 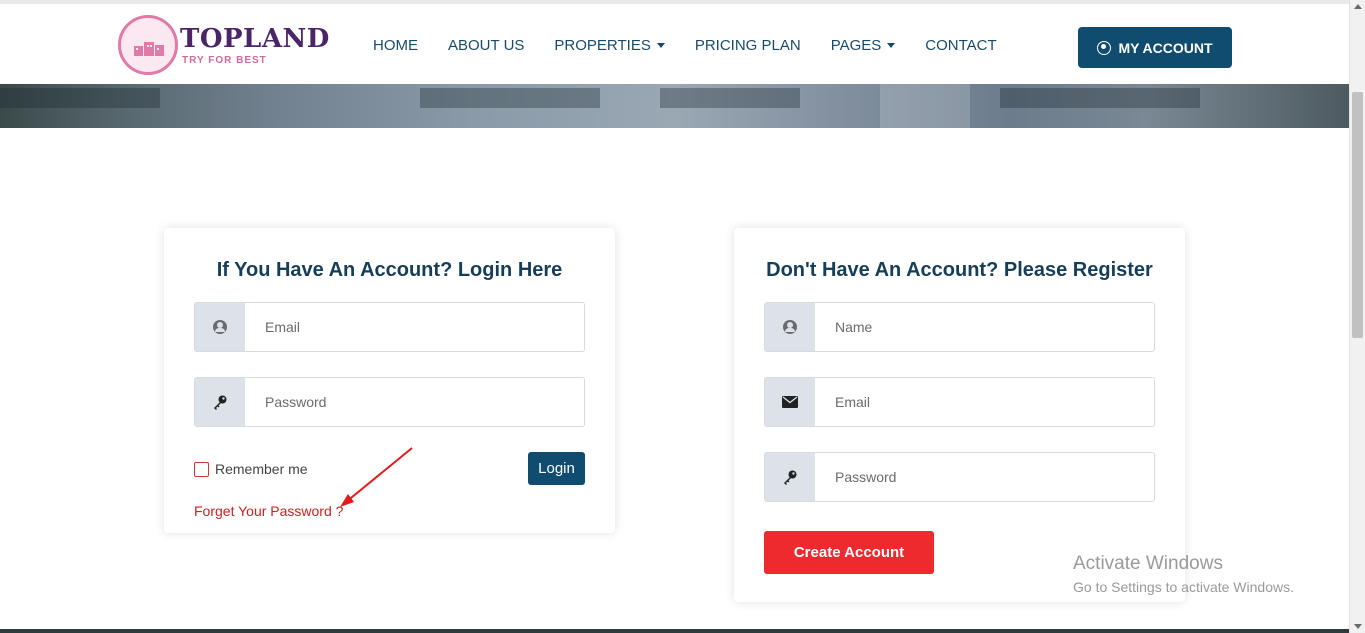 I want to click on envelope-icon, so click(x=790, y=402).